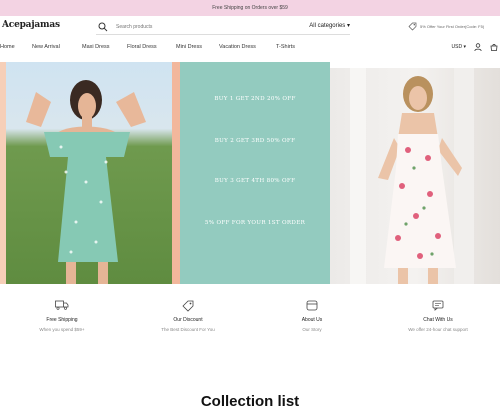 This screenshot has width=500, height=417. What do you see at coordinates (250, 401) in the screenshot?
I see `collection-list-heading: Collection list` at bounding box center [250, 401].